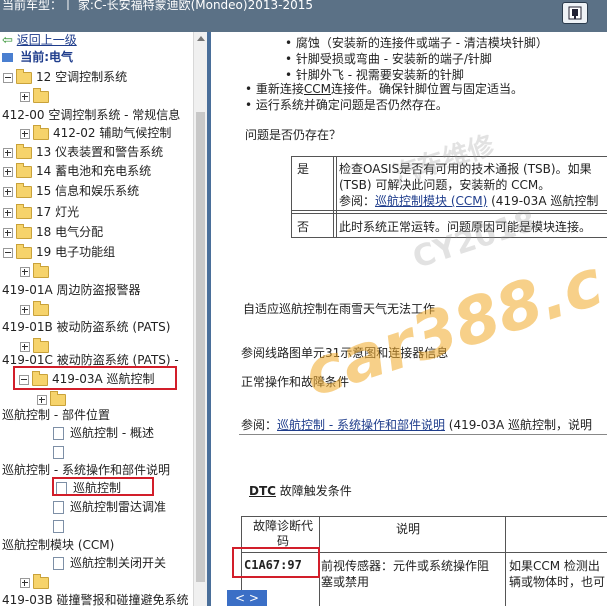  Describe the element at coordinates (58, 545) in the screenshot. I see `tree-item-ccm: 巡航控制模块 (CCM)` at that location.